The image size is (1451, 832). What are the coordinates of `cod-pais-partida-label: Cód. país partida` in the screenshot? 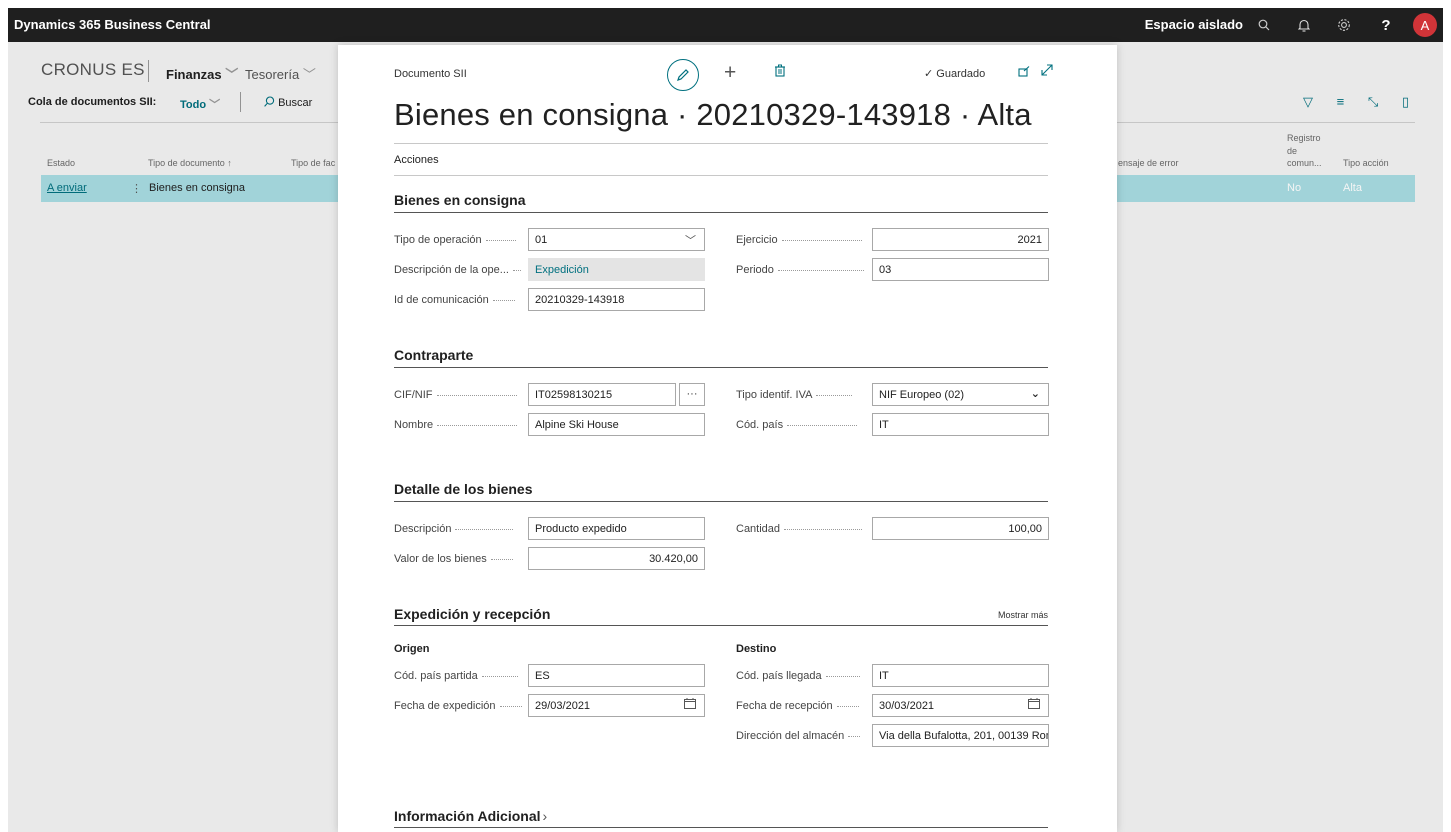 It's located at (459, 676).